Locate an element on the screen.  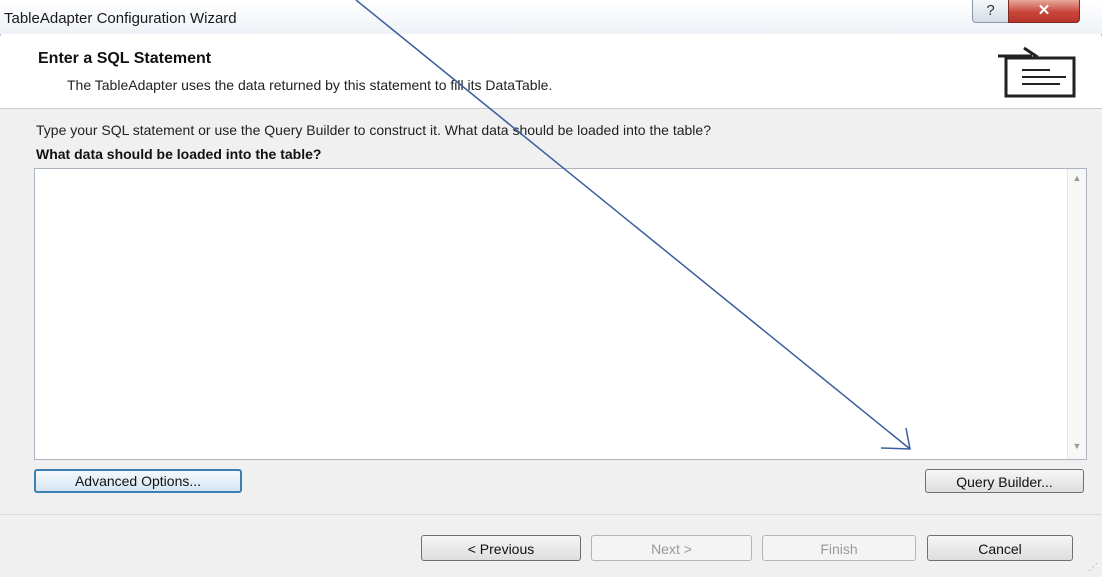
finish-button: Finish is located at coordinates (839, 548).